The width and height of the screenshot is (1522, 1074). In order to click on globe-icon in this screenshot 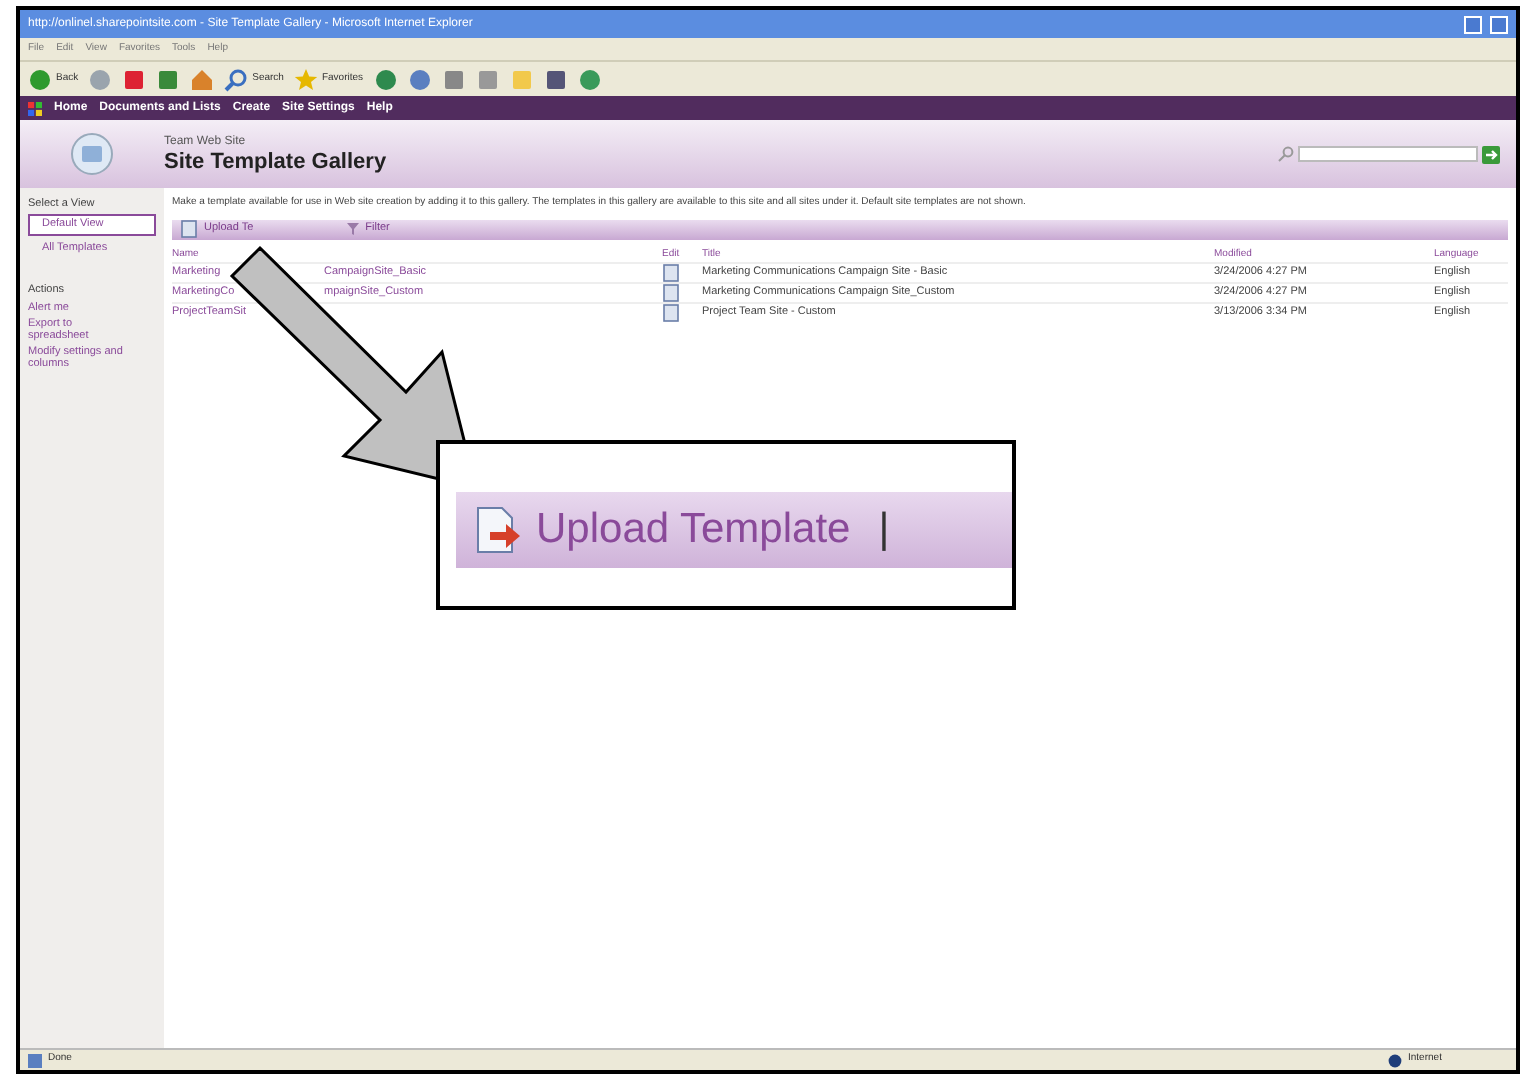, I will do `click(1395, 1060)`.